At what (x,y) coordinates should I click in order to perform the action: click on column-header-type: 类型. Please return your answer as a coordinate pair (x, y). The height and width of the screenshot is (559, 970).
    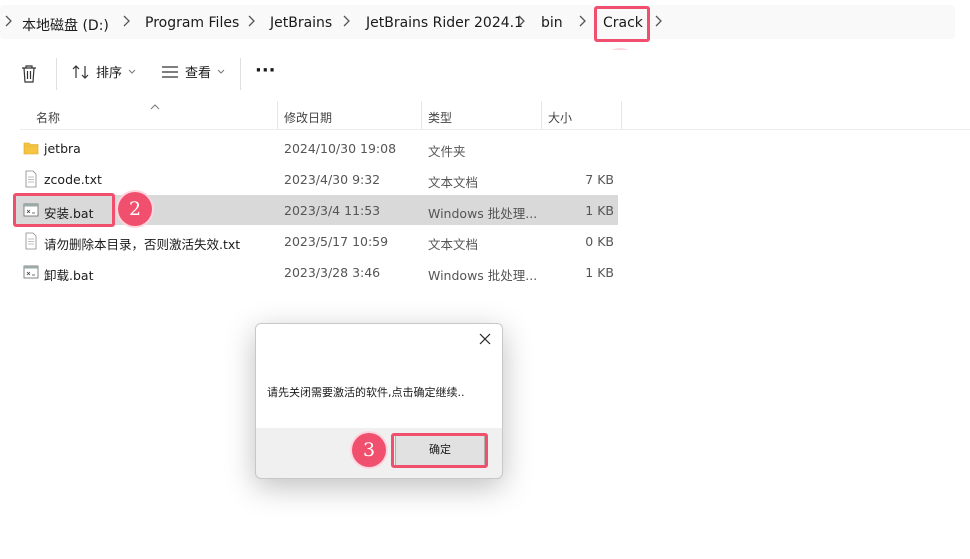
    Looking at the image, I should click on (440, 117).